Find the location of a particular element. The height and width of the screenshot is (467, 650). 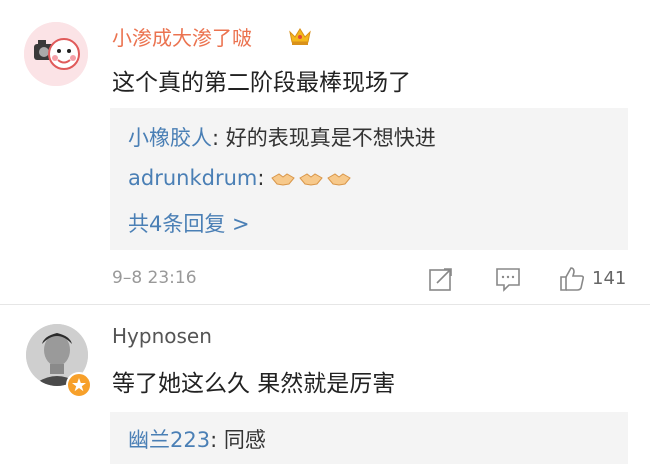

comment-text: 这个真的第二阶段最棒现场了 is located at coordinates (261, 83).